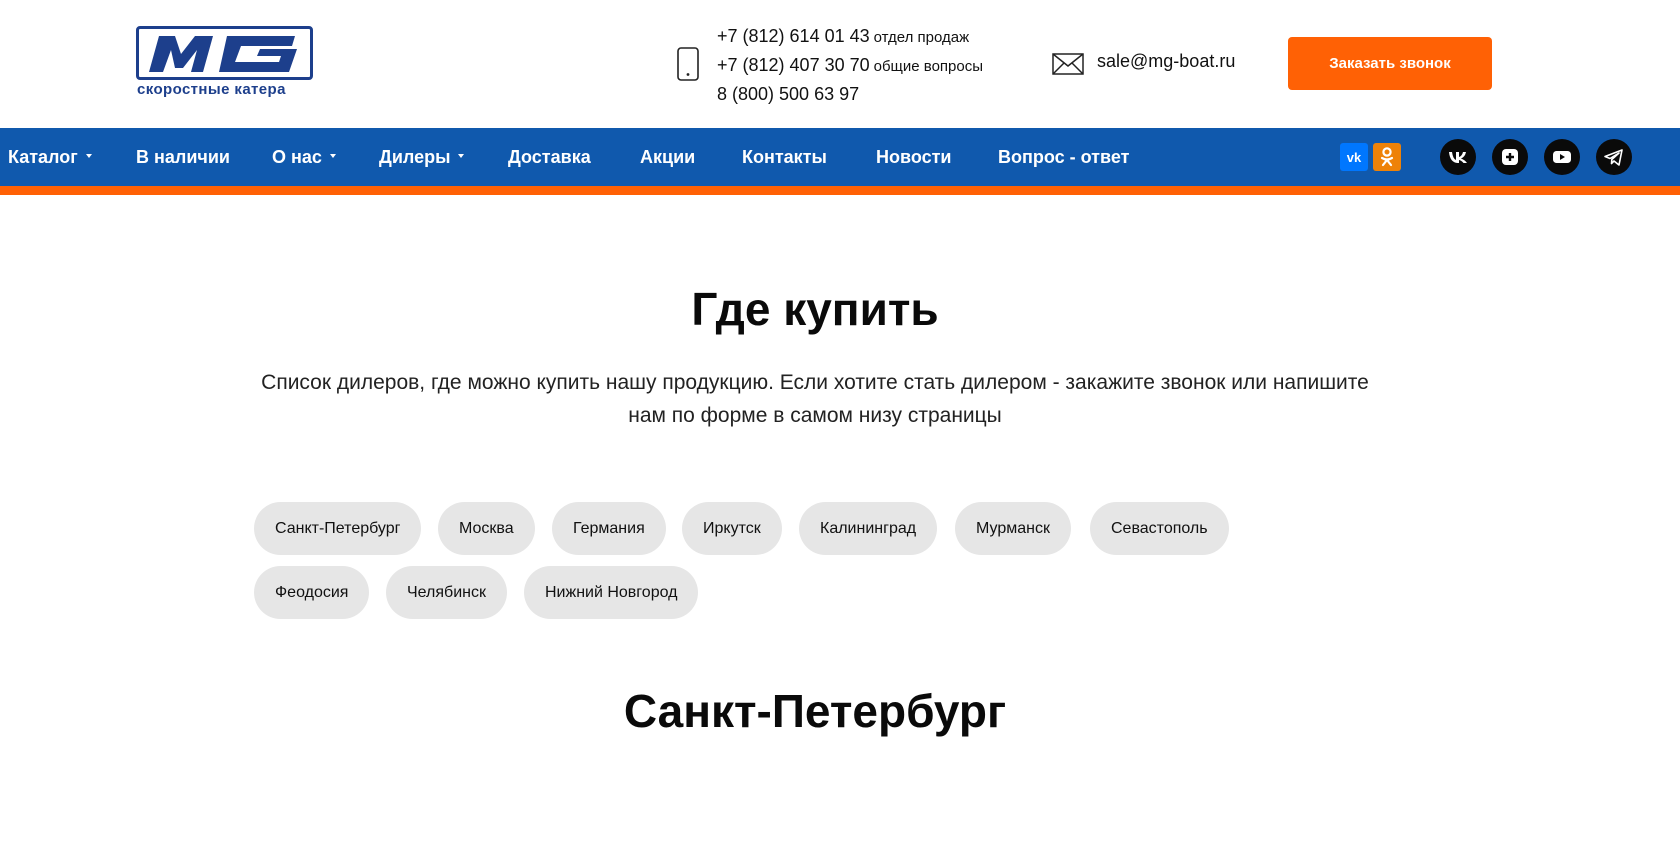 The image size is (1680, 842). I want to click on city-chip: Москва, so click(486, 528).